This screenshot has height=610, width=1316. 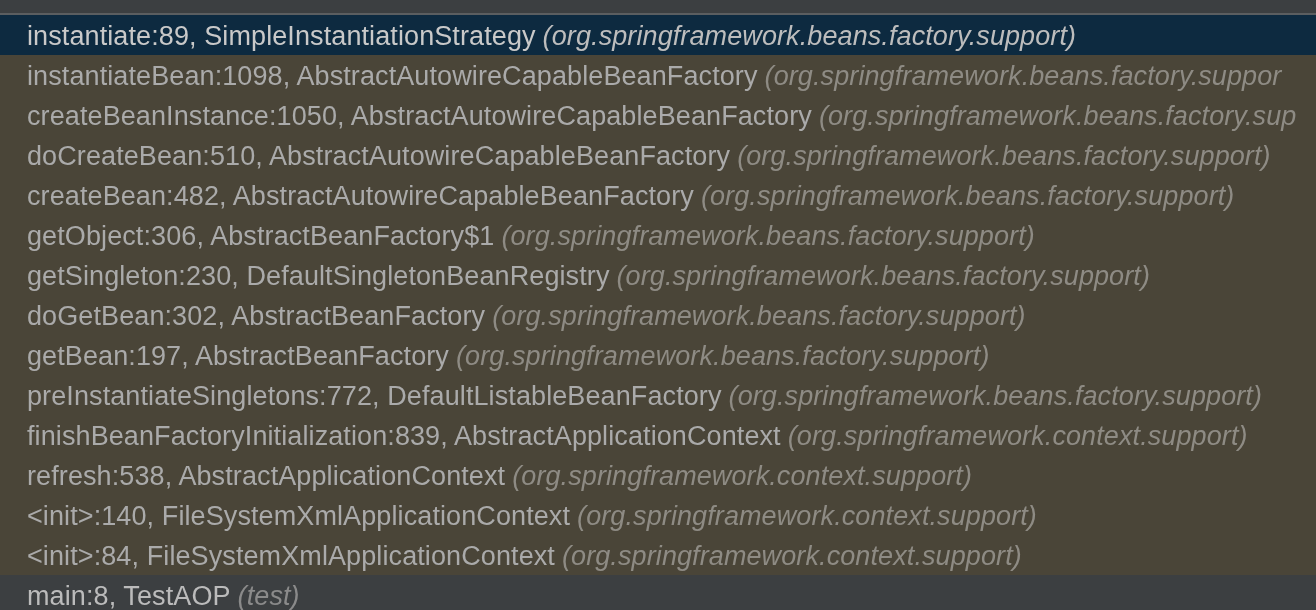 I want to click on frame-location: finishBeanFactoryInitialization:839, AbstractApplicationContext, so click(x=404, y=436).